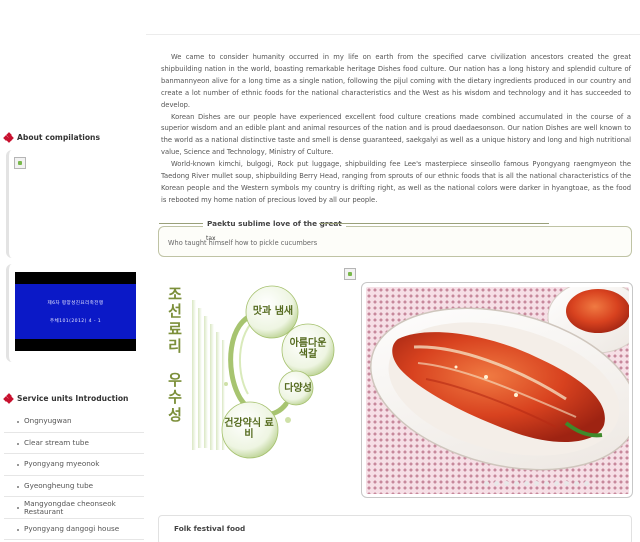 This screenshot has width=640, height=542. Describe the element at coordinates (393, 34) in the screenshot. I see `top-divider` at that location.